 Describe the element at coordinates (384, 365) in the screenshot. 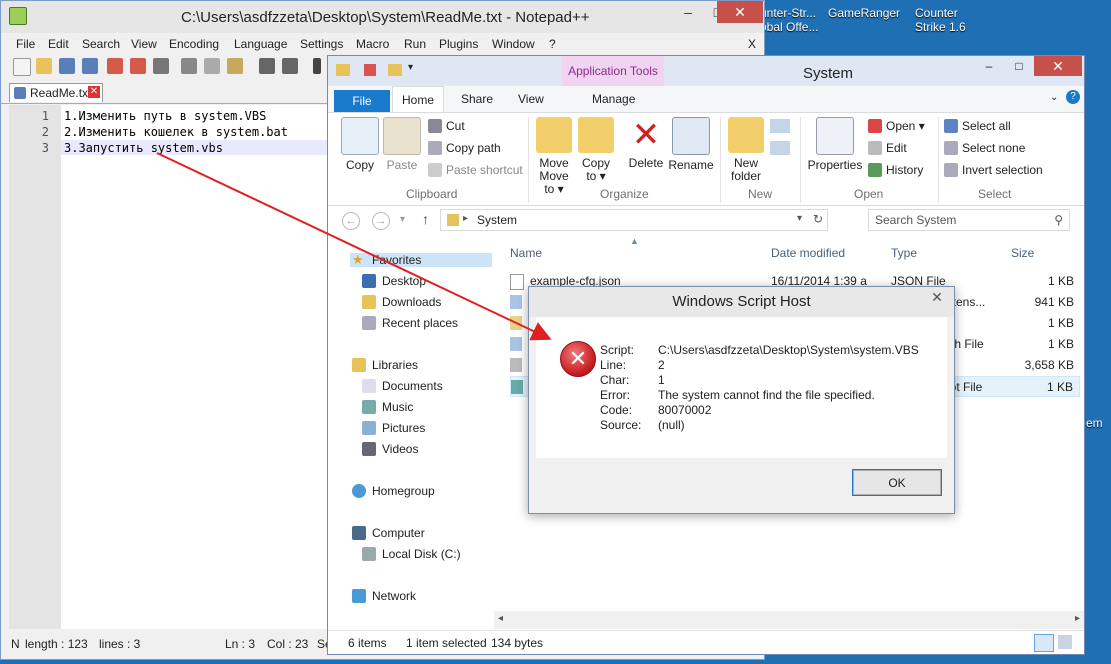

I see `nav-libraries: Libraries` at that location.